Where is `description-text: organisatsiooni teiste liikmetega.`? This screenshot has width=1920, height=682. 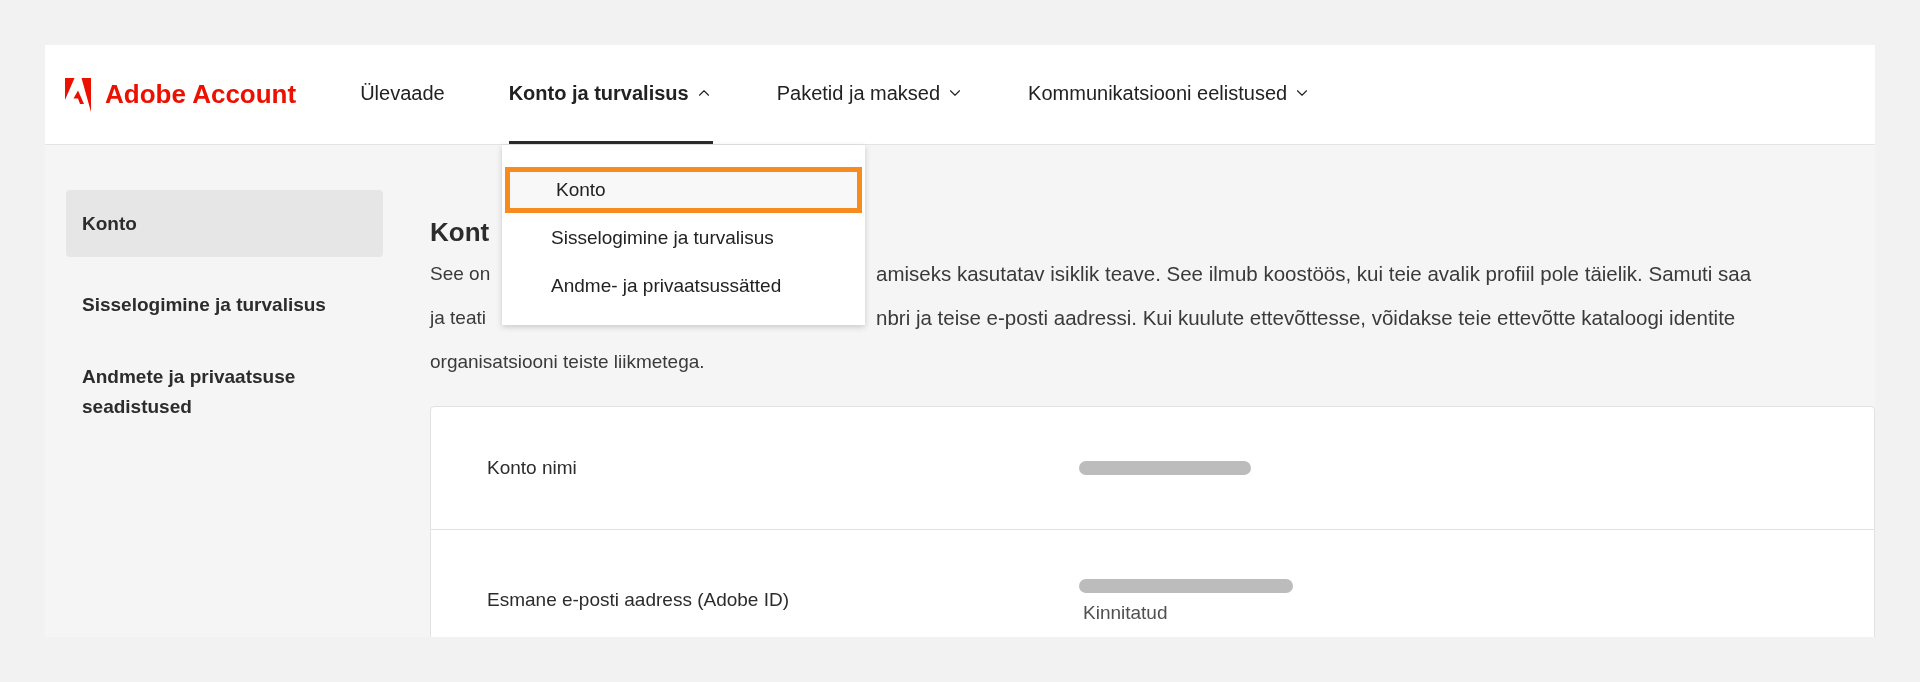 description-text: organisatsiooni teiste liikmetega. is located at coordinates (567, 361).